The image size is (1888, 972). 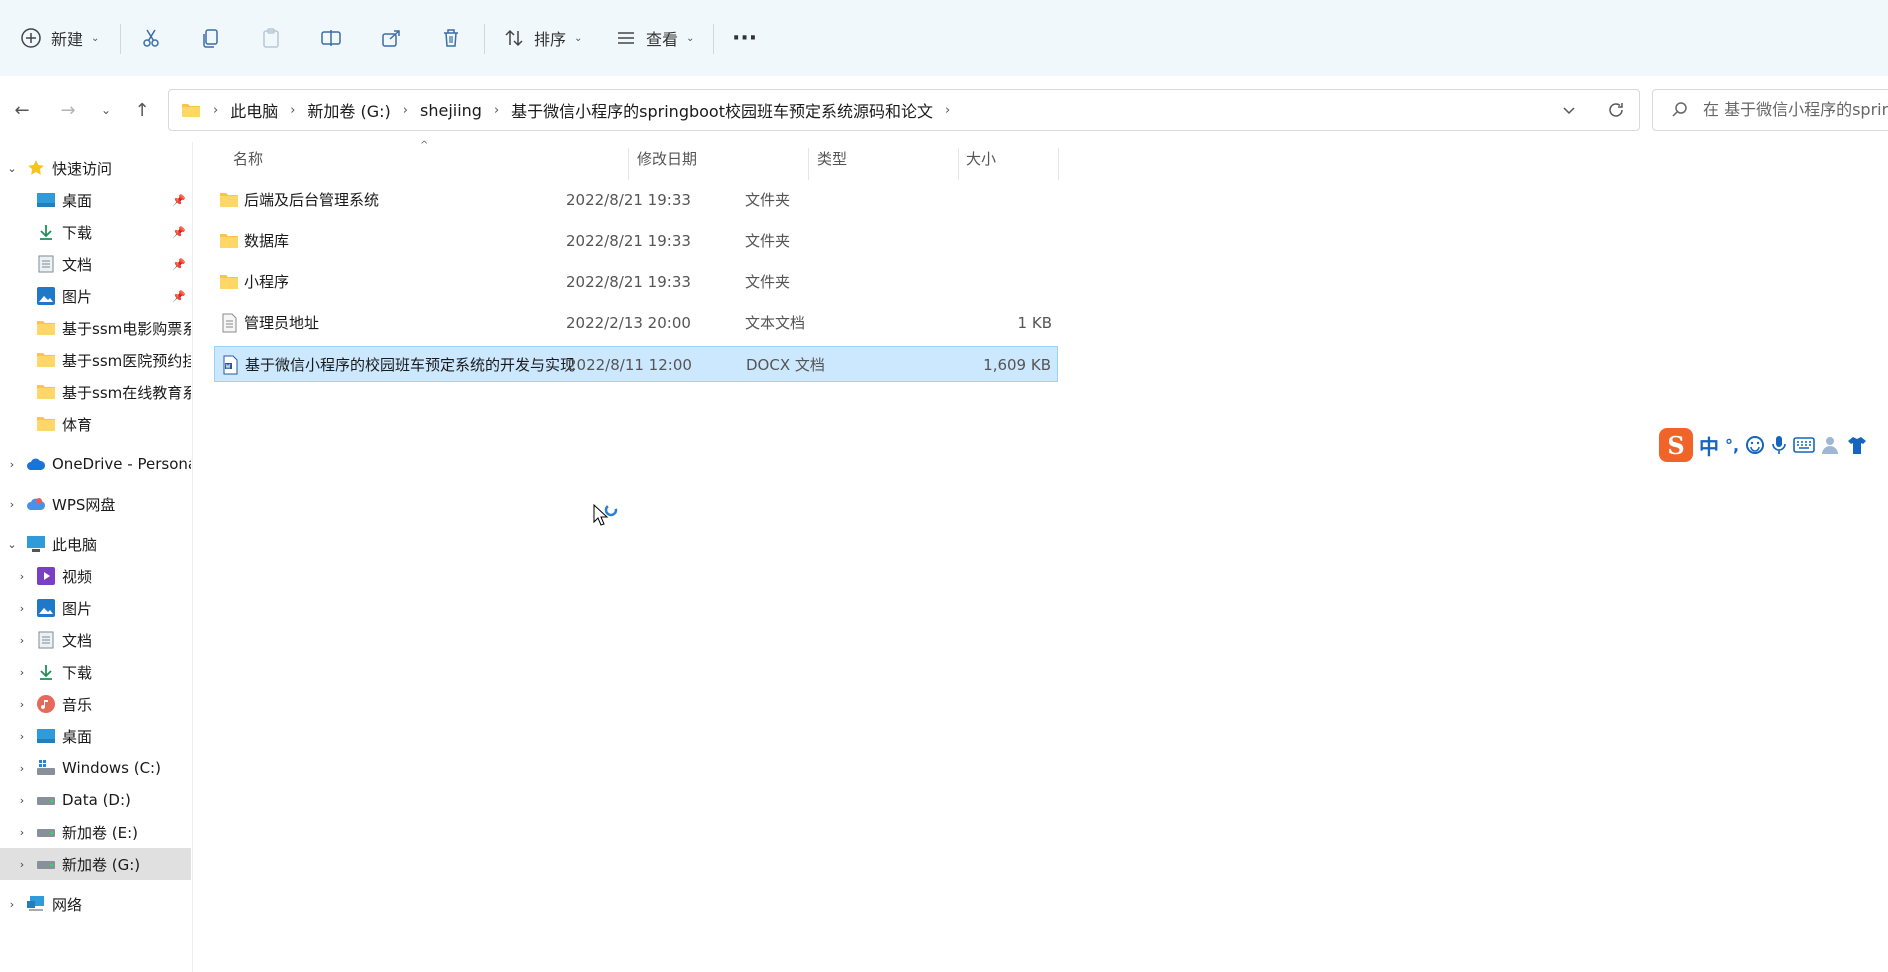 I want to click on sidebar-item-drive-e: › 新加卷 (E:), so click(x=95, y=832).